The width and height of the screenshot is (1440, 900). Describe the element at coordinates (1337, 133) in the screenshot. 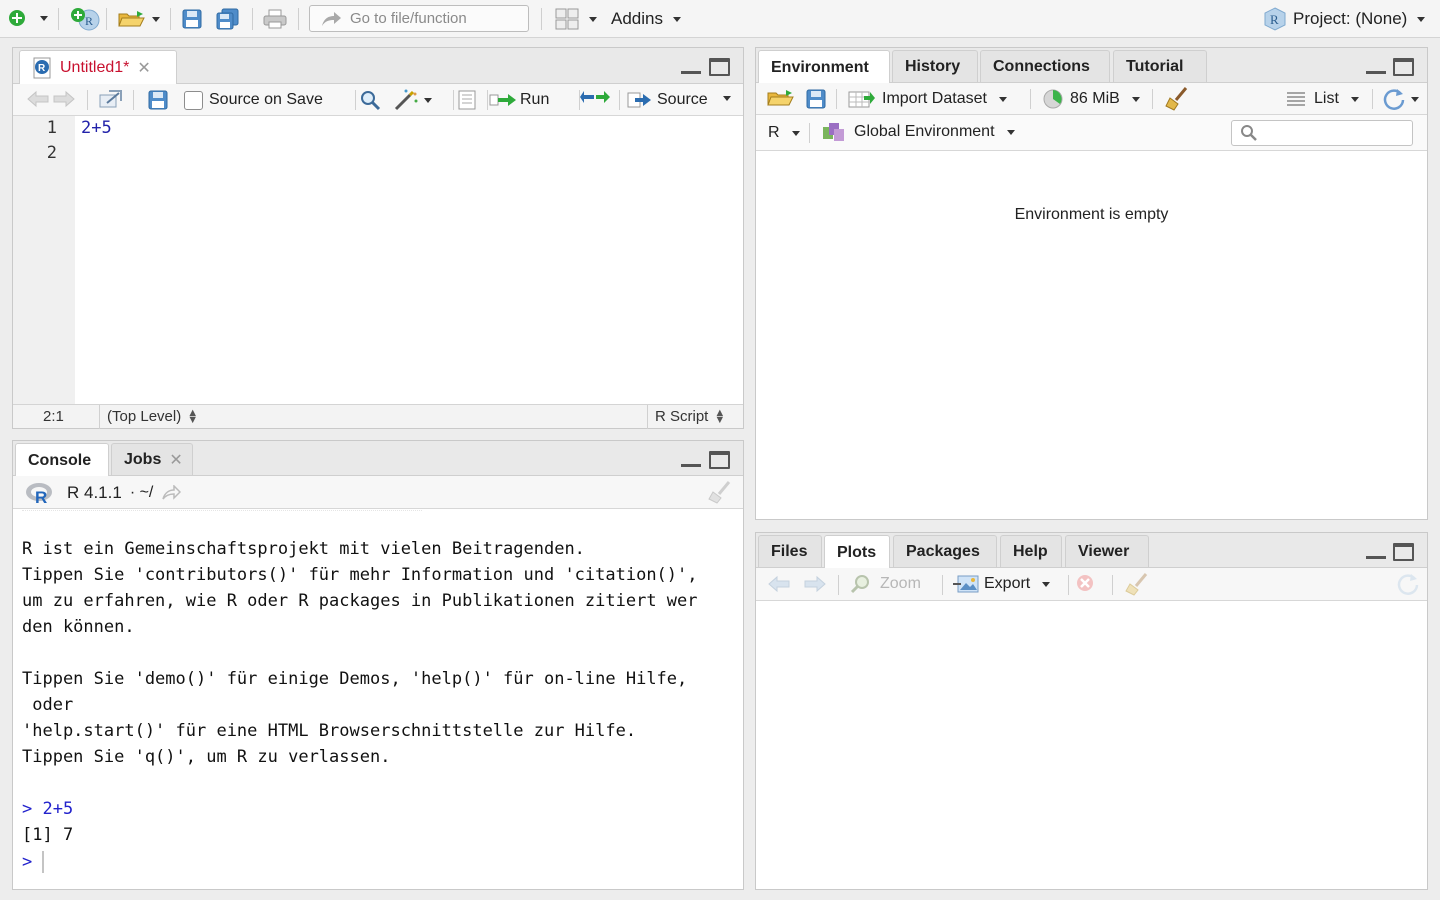

I see `search-input` at that location.